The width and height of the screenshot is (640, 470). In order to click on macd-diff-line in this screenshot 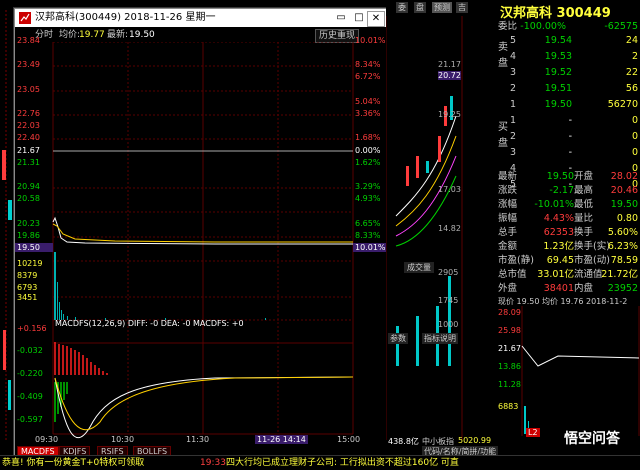, I will do `click(204, 407)`.